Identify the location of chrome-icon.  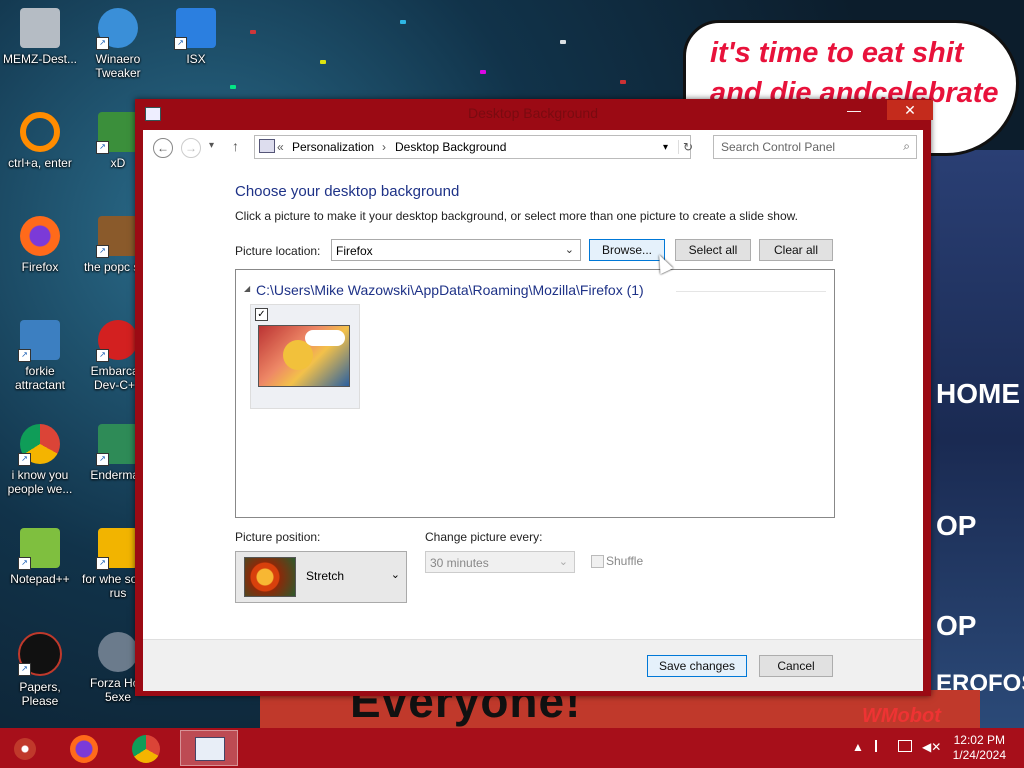
(146, 749).